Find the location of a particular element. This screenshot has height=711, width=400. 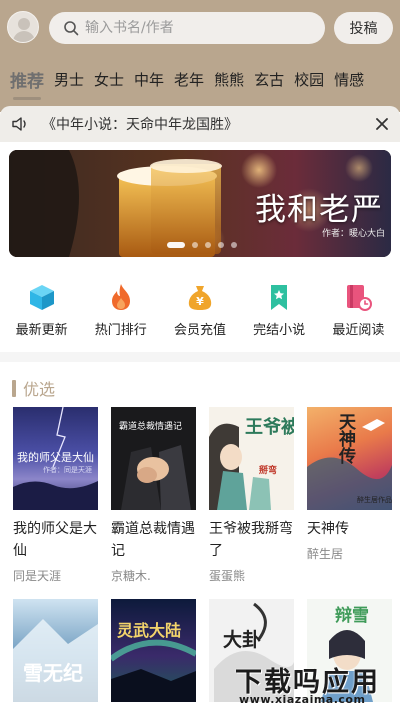

avatar-head-shape is located at coordinates (24, 24).